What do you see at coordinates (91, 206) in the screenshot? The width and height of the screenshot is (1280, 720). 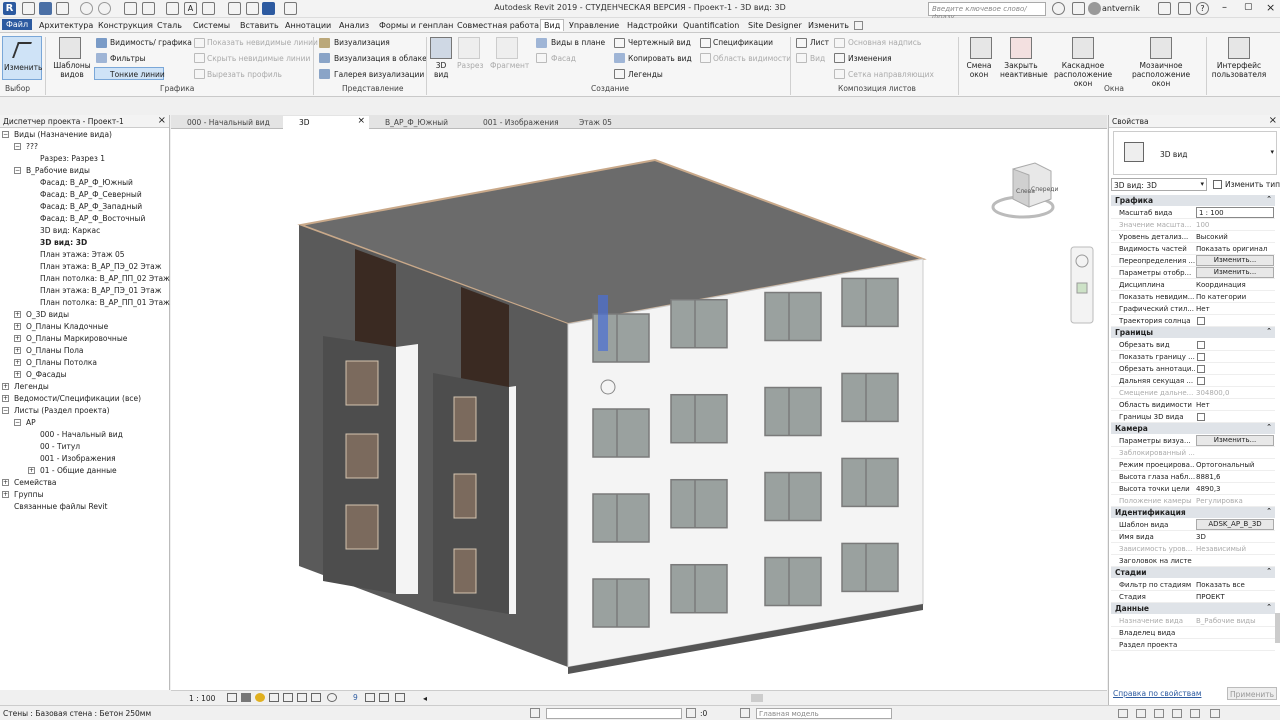 I see `browser-item: Фасад: В_АР_Ф_Западный` at bounding box center [91, 206].